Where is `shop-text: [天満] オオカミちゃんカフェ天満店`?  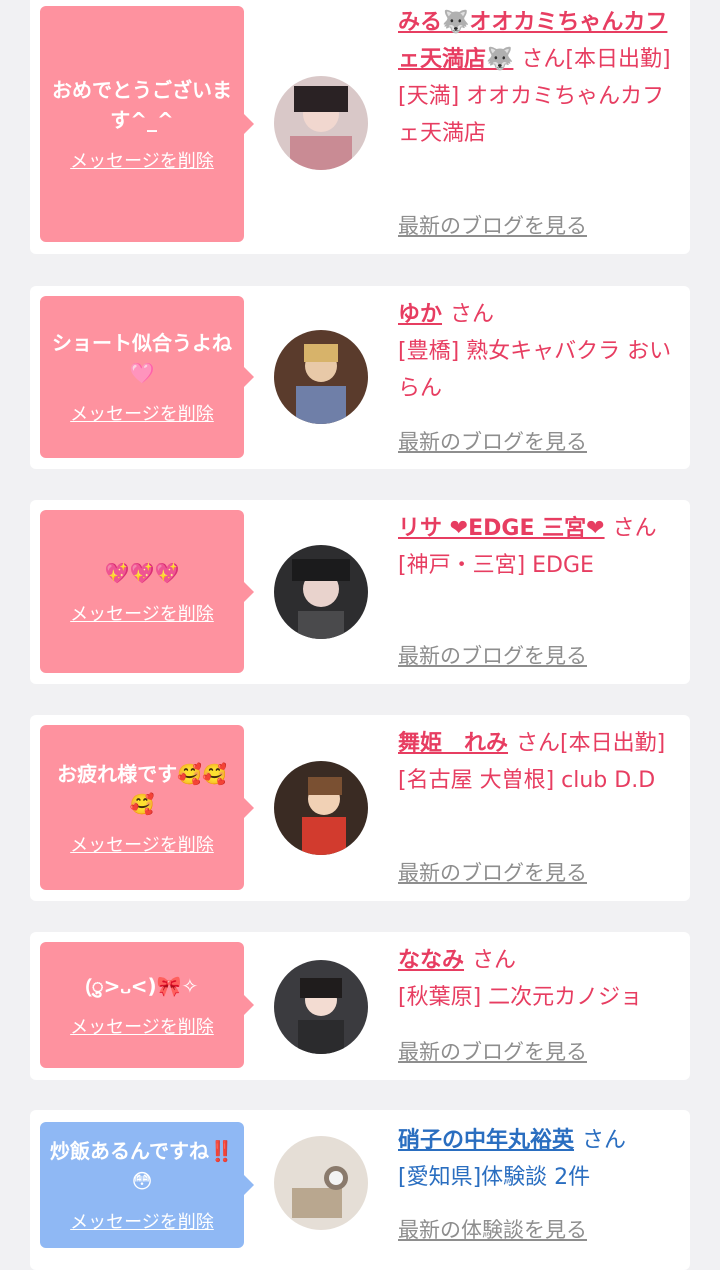 shop-text: [天満] オオカミちゃんカフェ天満店 is located at coordinates (531, 115).